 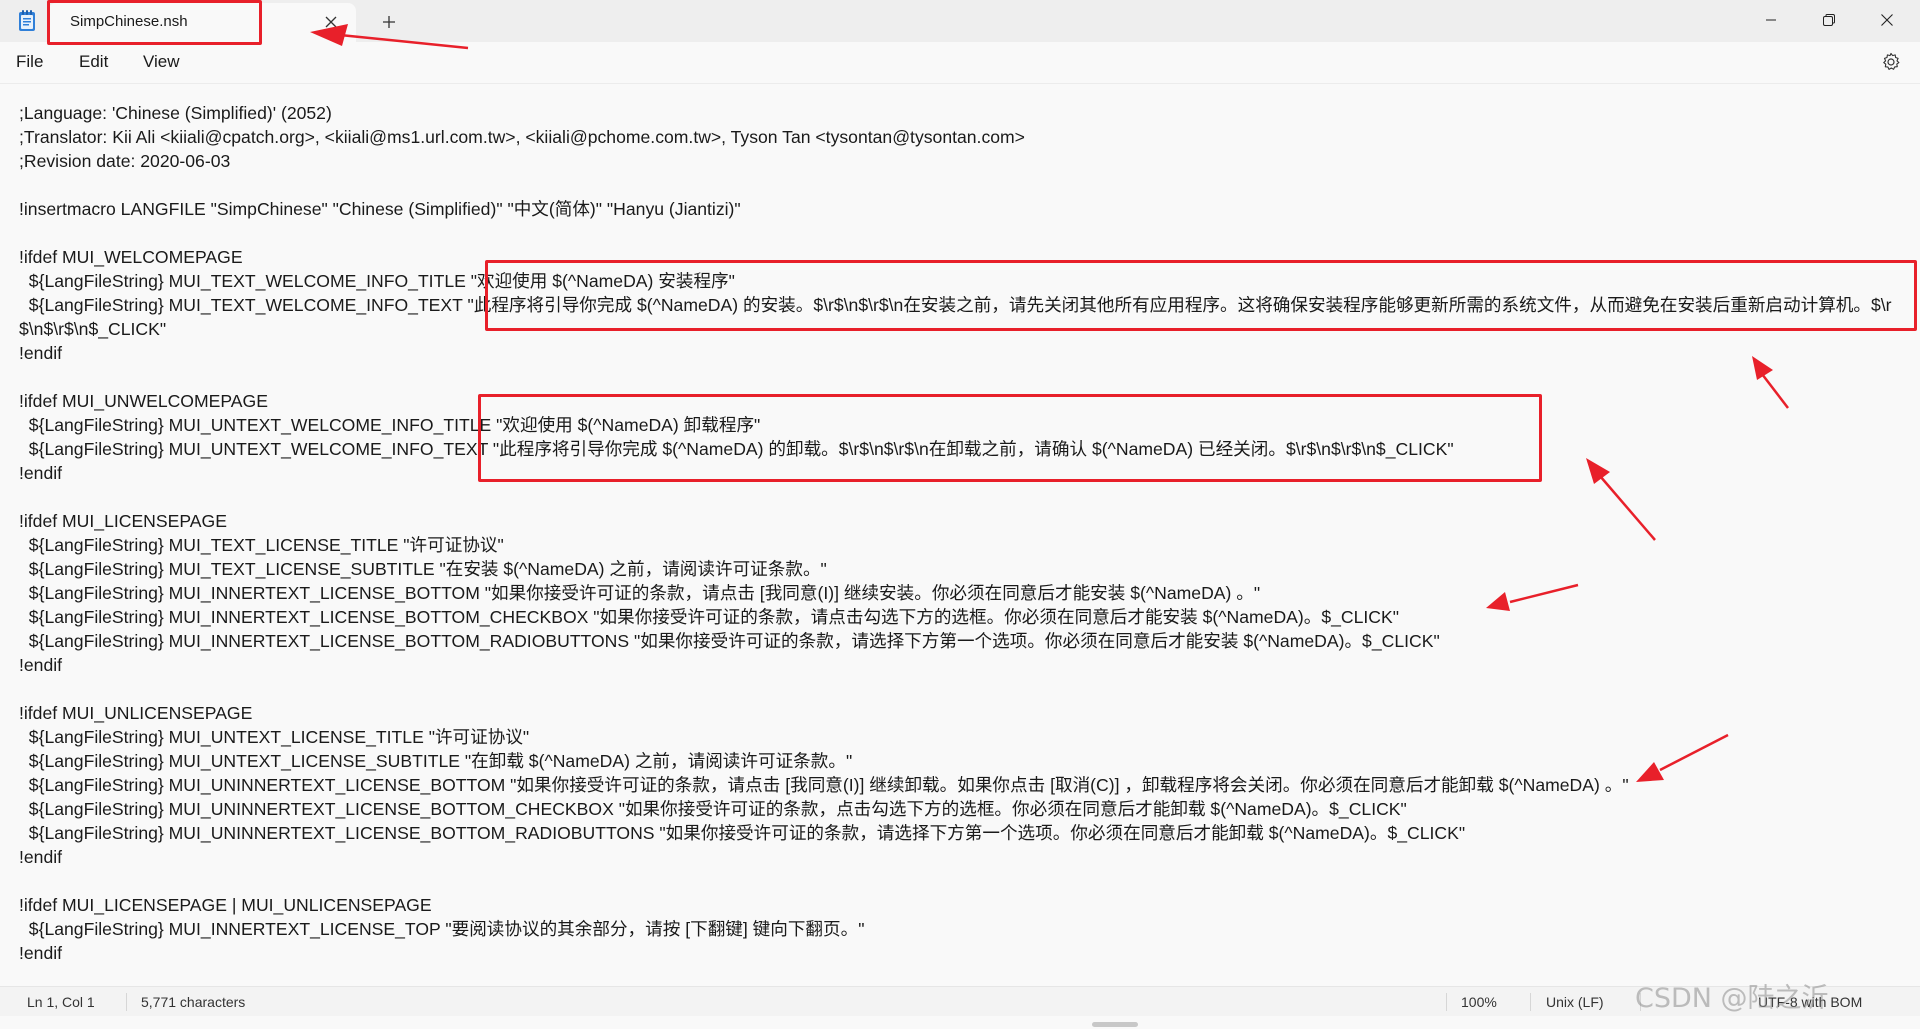 What do you see at coordinates (129, 21) in the screenshot?
I see `tab-label: SimpChinese.nsh` at bounding box center [129, 21].